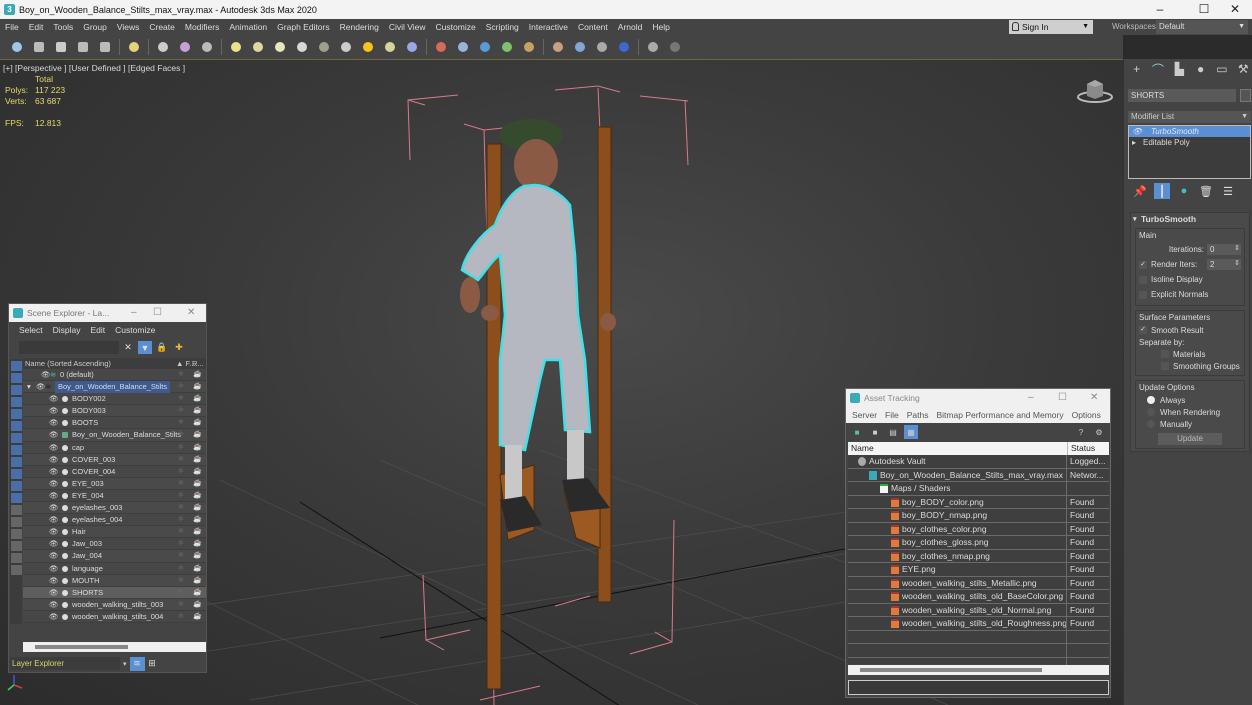  Describe the element at coordinates (911, 432) in the screenshot. I see `table-view-icon: ▦` at that location.